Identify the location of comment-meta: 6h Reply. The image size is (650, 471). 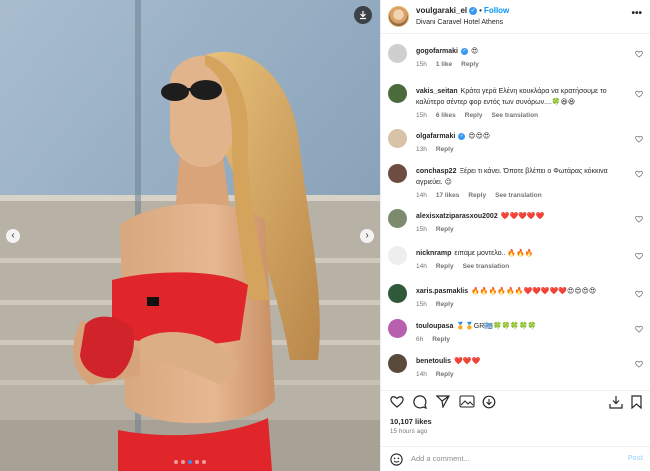
(523, 339).